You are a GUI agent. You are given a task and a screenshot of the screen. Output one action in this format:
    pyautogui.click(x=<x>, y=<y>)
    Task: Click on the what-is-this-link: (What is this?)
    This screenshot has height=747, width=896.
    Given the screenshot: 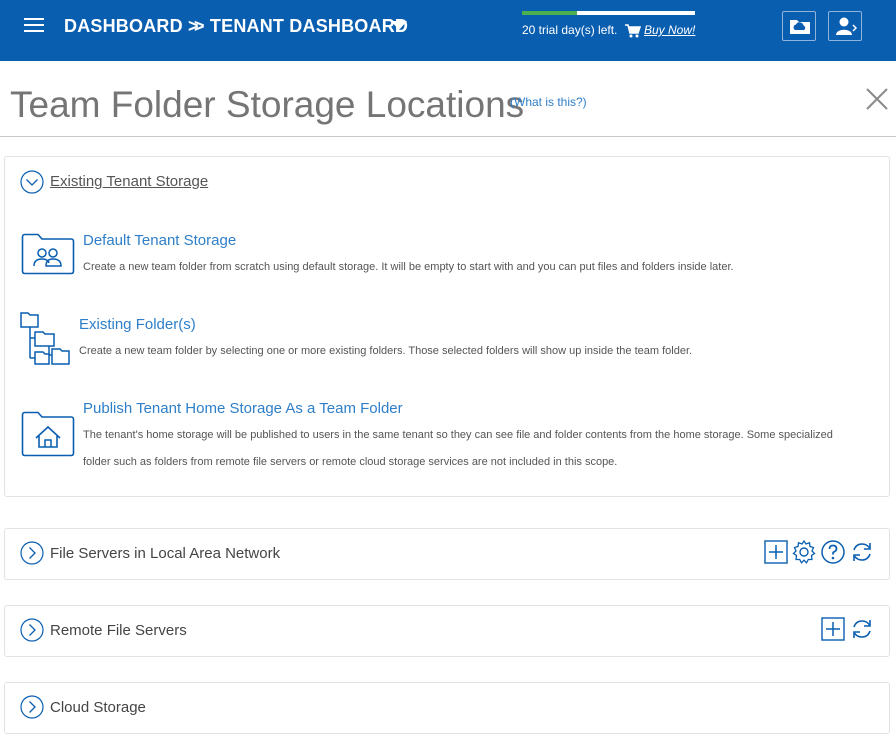 What is the action you would take?
    pyautogui.click(x=548, y=102)
    